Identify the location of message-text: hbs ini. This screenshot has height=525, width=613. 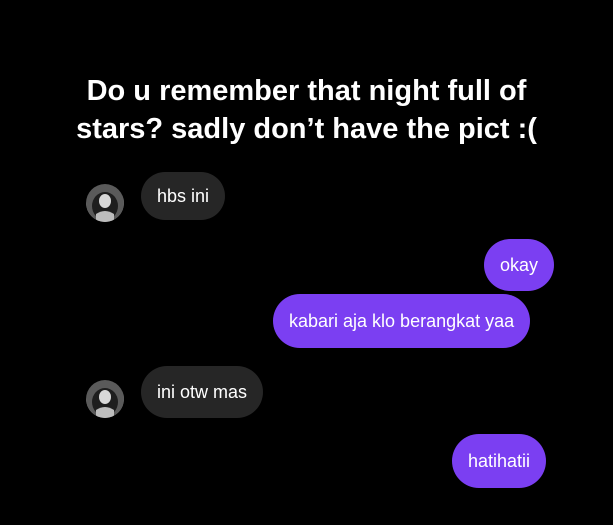
(183, 196).